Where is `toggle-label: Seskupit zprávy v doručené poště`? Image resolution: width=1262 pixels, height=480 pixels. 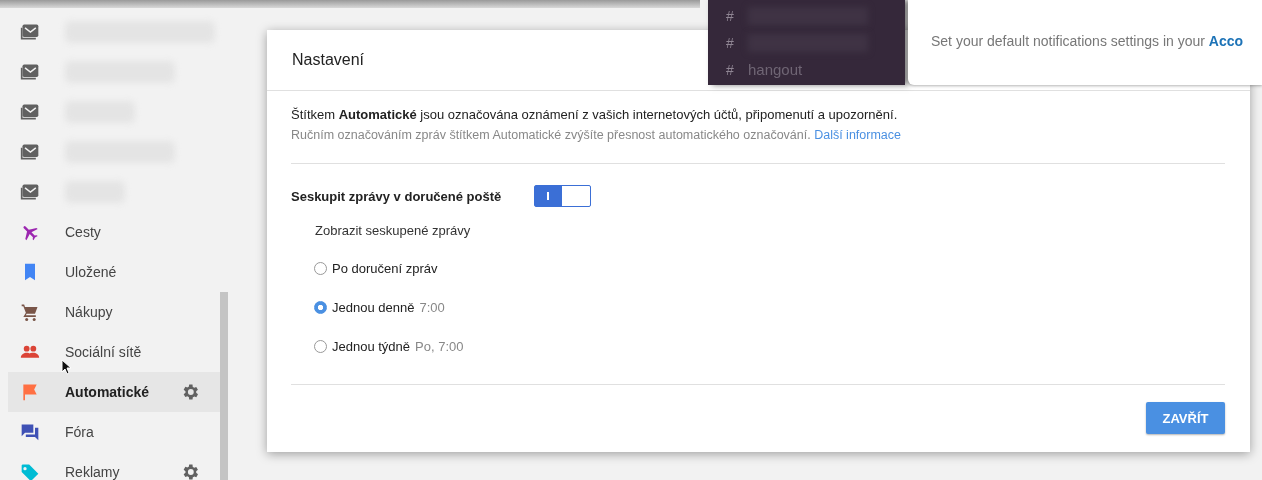
toggle-label: Seskupit zprávy v doručené poště is located at coordinates (397, 196).